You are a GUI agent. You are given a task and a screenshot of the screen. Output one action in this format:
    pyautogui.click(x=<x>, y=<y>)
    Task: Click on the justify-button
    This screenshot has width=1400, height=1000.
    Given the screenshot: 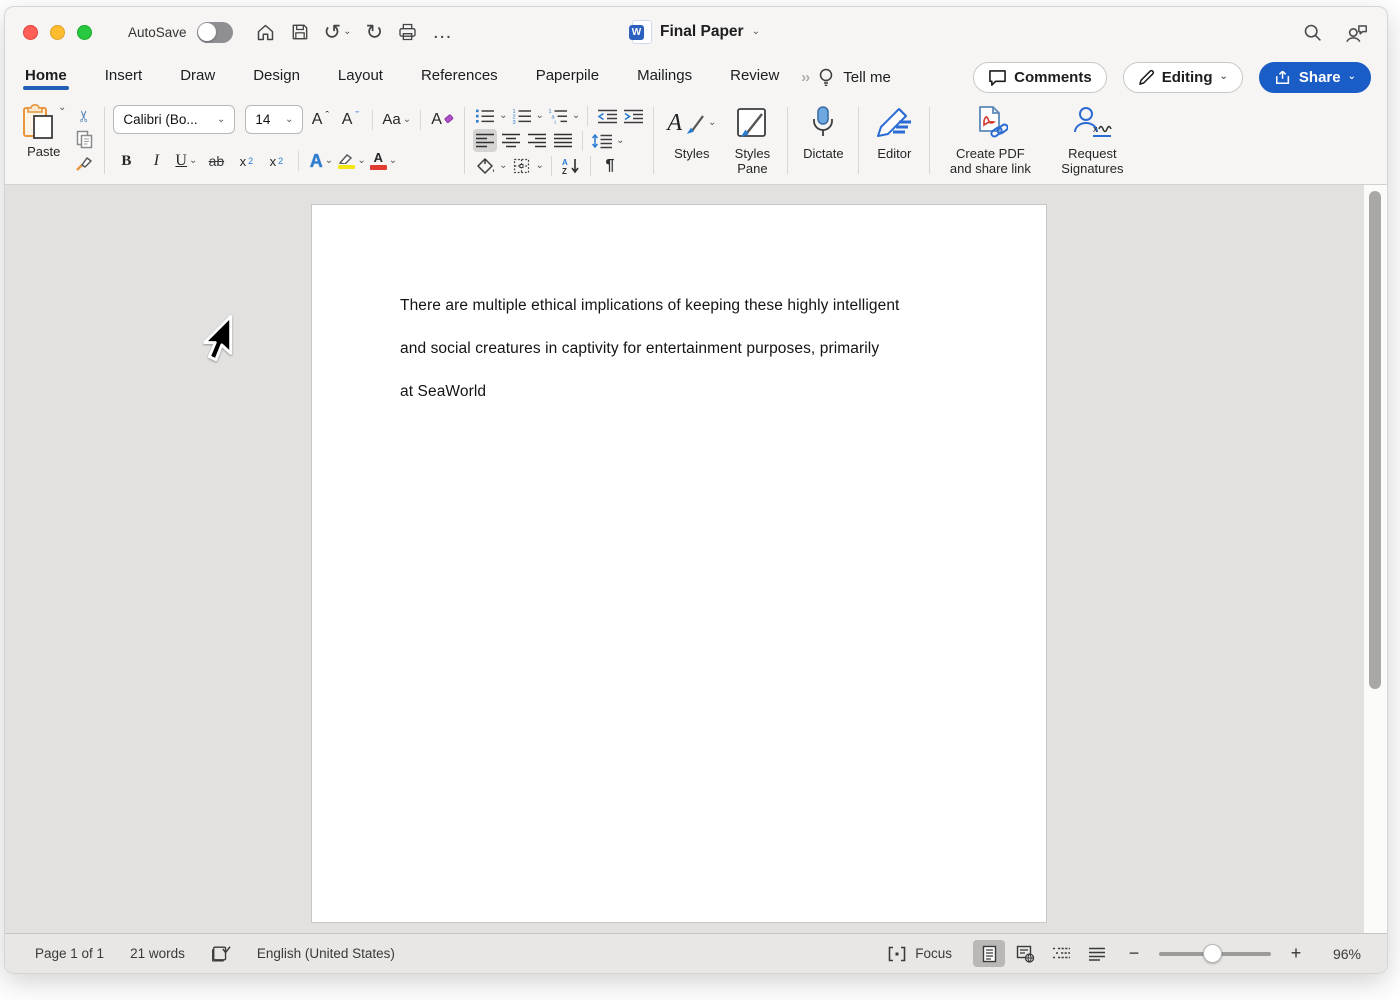 What is the action you would take?
    pyautogui.click(x=563, y=140)
    